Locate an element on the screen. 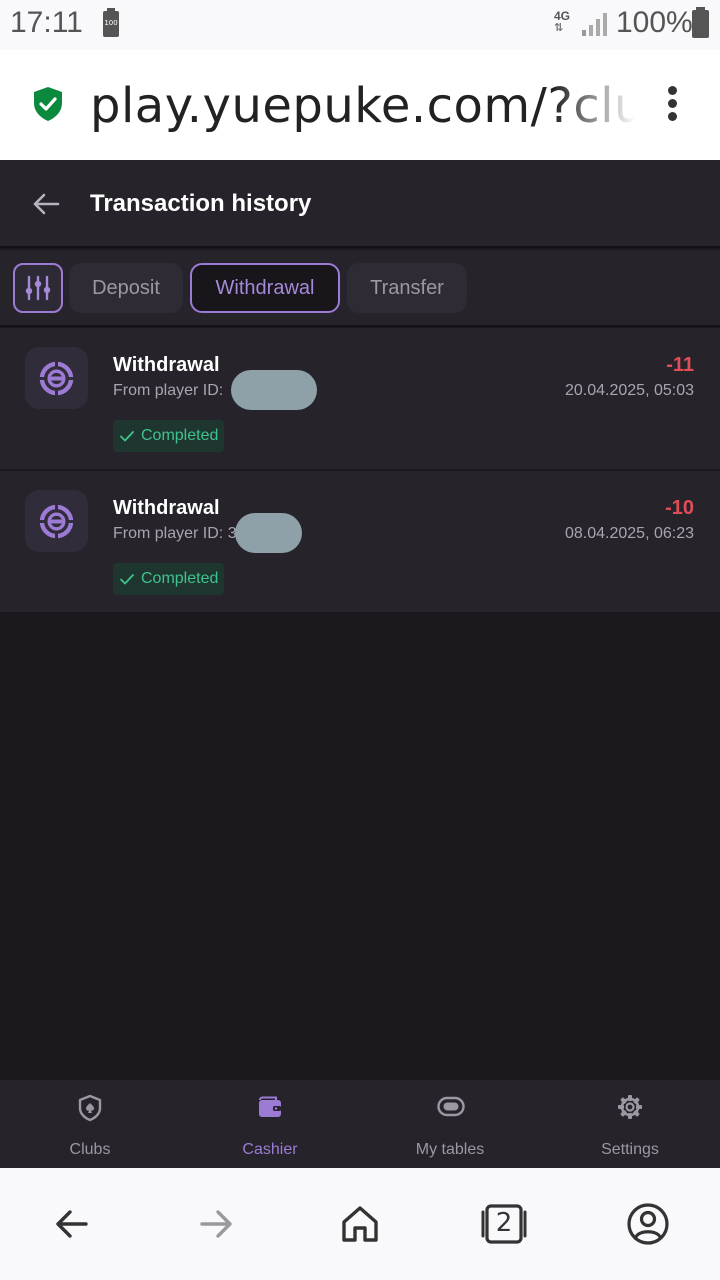  browser-back-icon is located at coordinates (72, 1224).